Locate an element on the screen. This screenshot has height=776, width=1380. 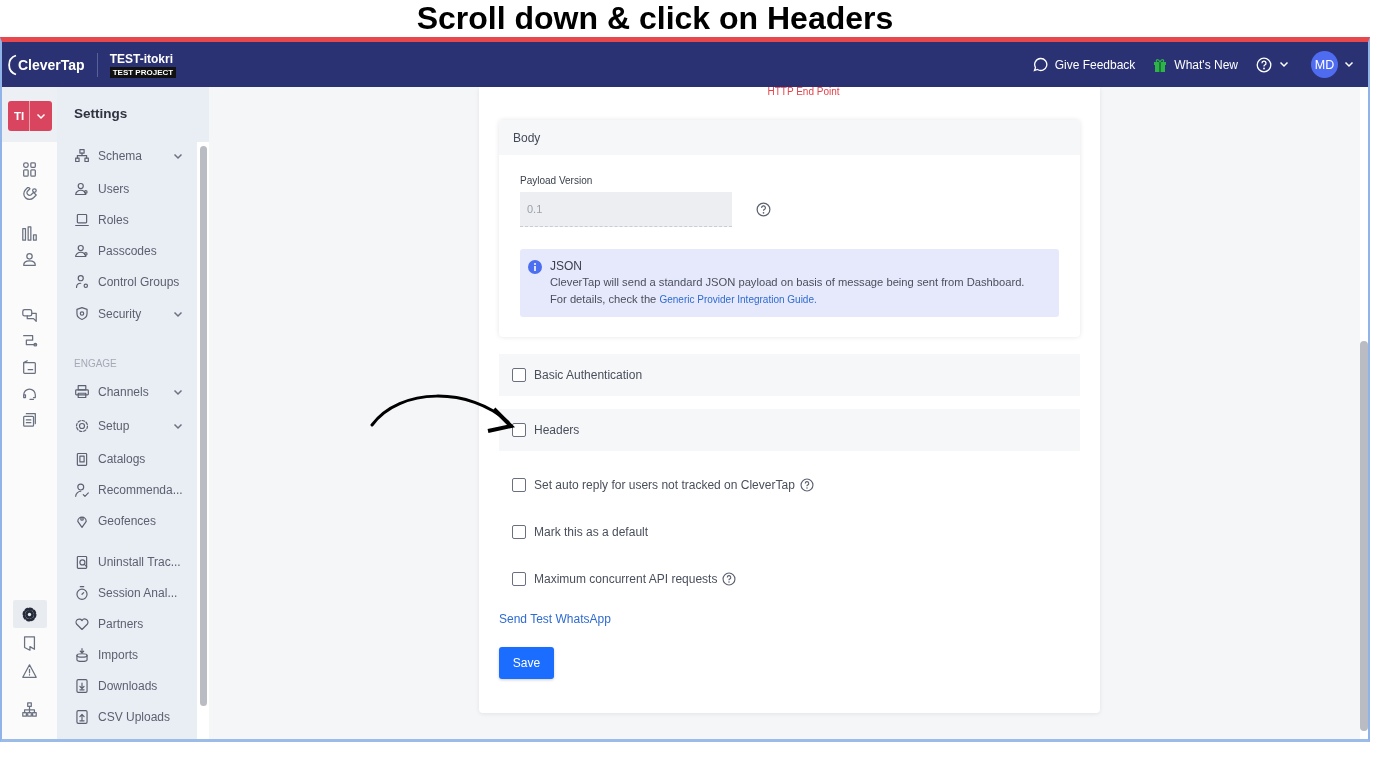
nav-item: Imports is located at coordinates (135, 654).